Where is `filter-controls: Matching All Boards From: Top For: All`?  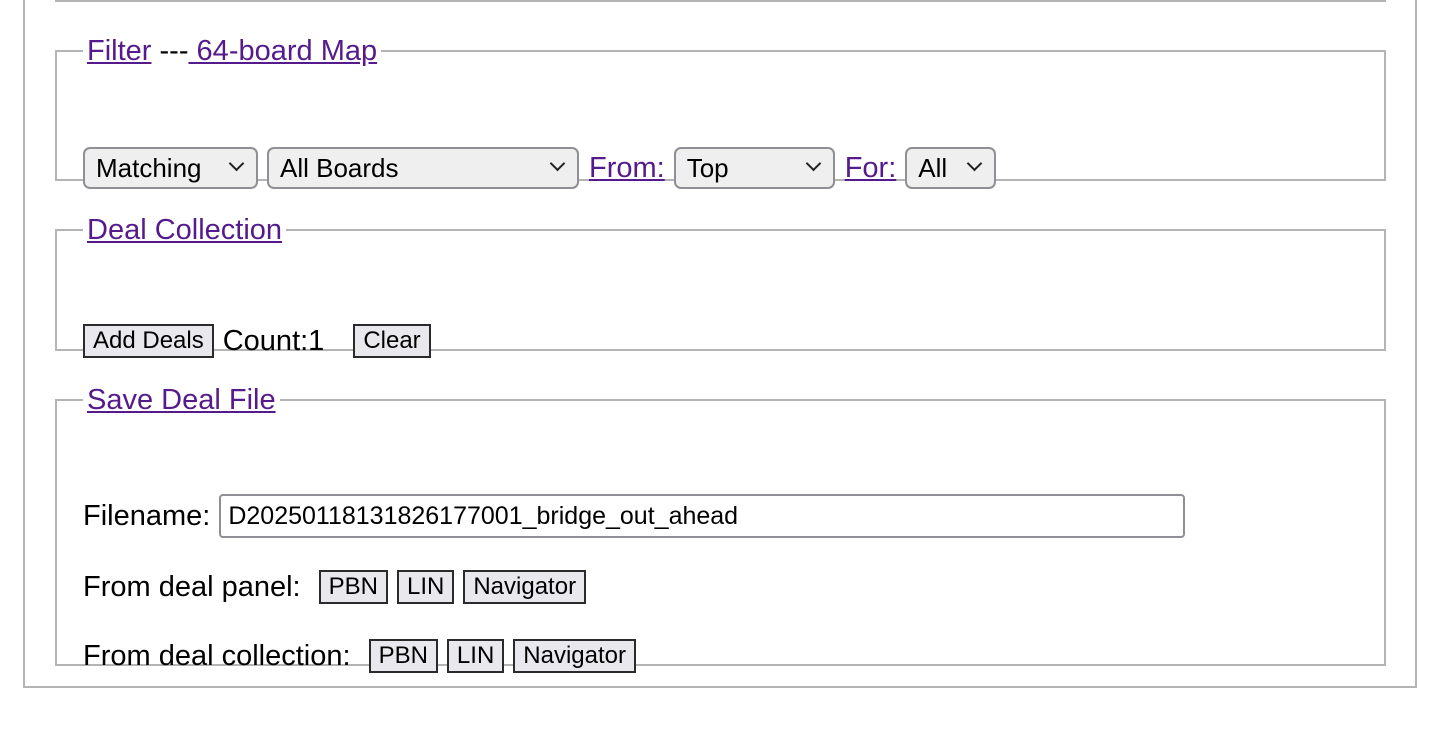
filter-controls: Matching All Boards From: Top For: All is located at coordinates (540, 168).